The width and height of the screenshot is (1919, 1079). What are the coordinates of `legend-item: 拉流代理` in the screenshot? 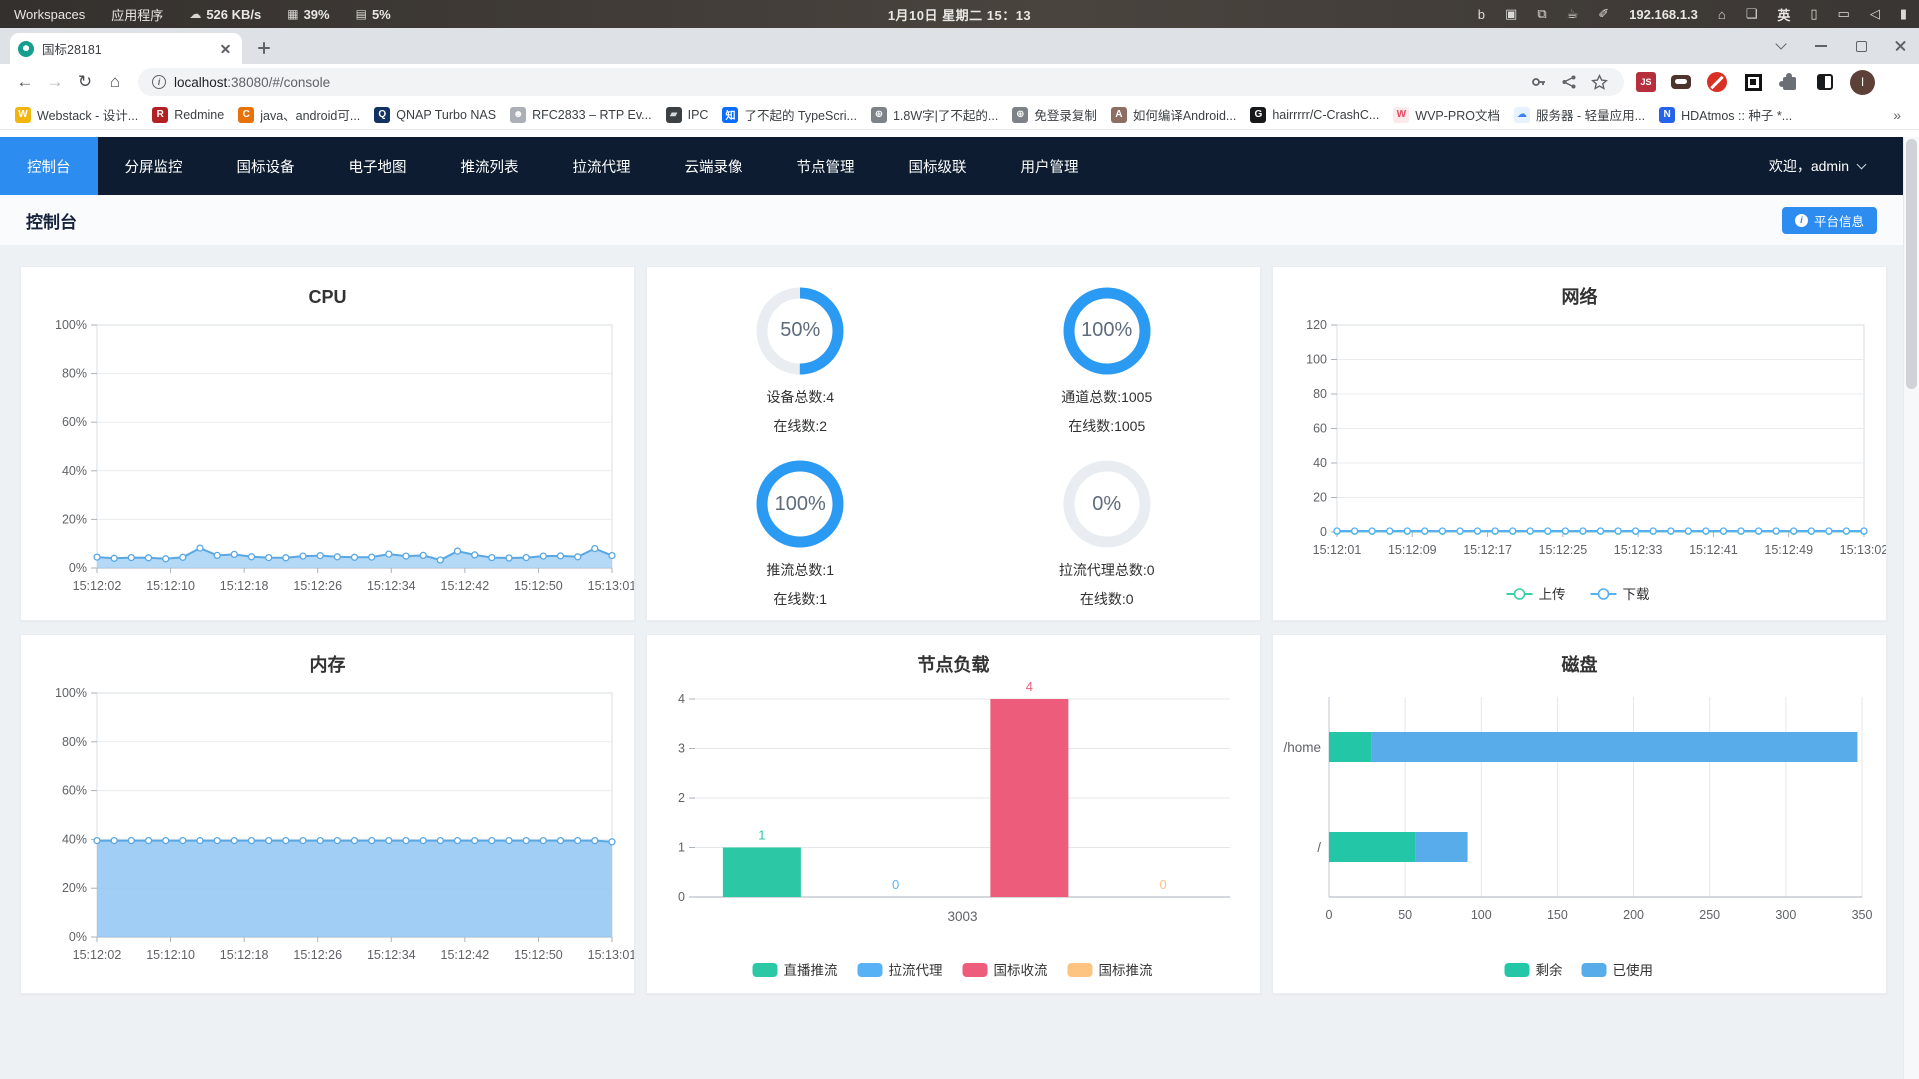 It's located at (900, 970).